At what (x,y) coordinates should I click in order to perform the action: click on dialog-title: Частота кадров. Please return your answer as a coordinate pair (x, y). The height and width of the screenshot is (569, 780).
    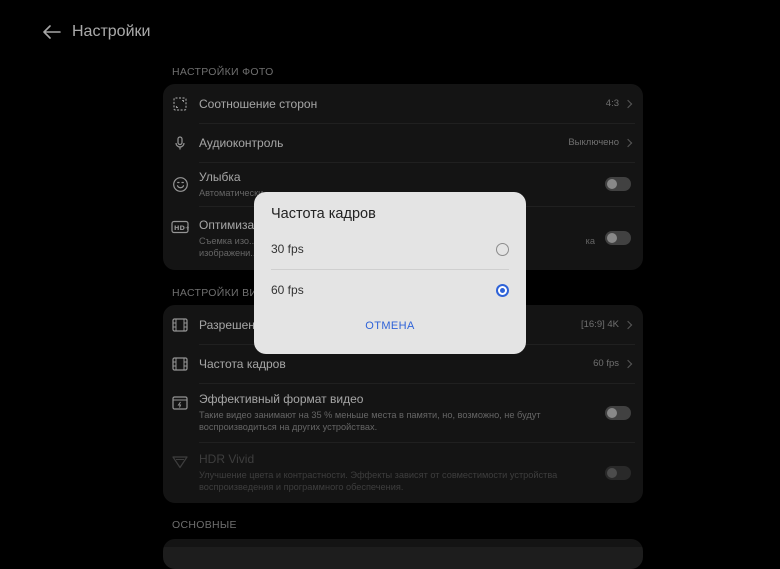
    Looking at the image, I should click on (323, 214).